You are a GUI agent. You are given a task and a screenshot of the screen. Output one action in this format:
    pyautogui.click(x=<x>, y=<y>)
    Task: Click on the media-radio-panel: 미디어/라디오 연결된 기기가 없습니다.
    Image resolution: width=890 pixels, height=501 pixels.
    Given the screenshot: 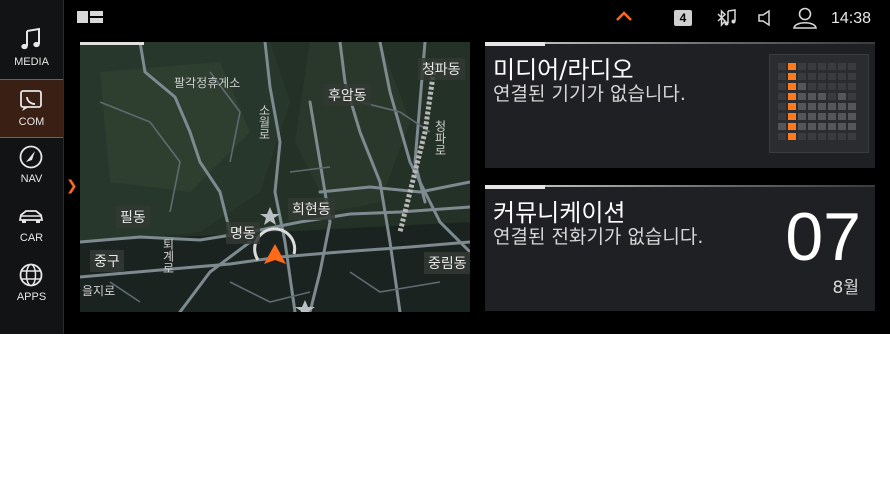 What is the action you would take?
    pyautogui.click(x=680, y=105)
    